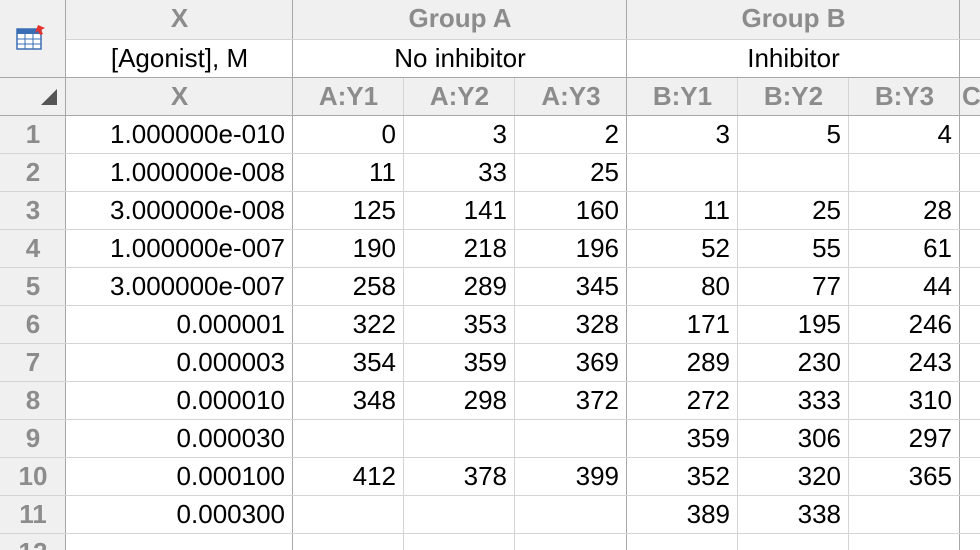  What do you see at coordinates (459, 173) in the screenshot?
I see `y-value-cell: 33` at bounding box center [459, 173].